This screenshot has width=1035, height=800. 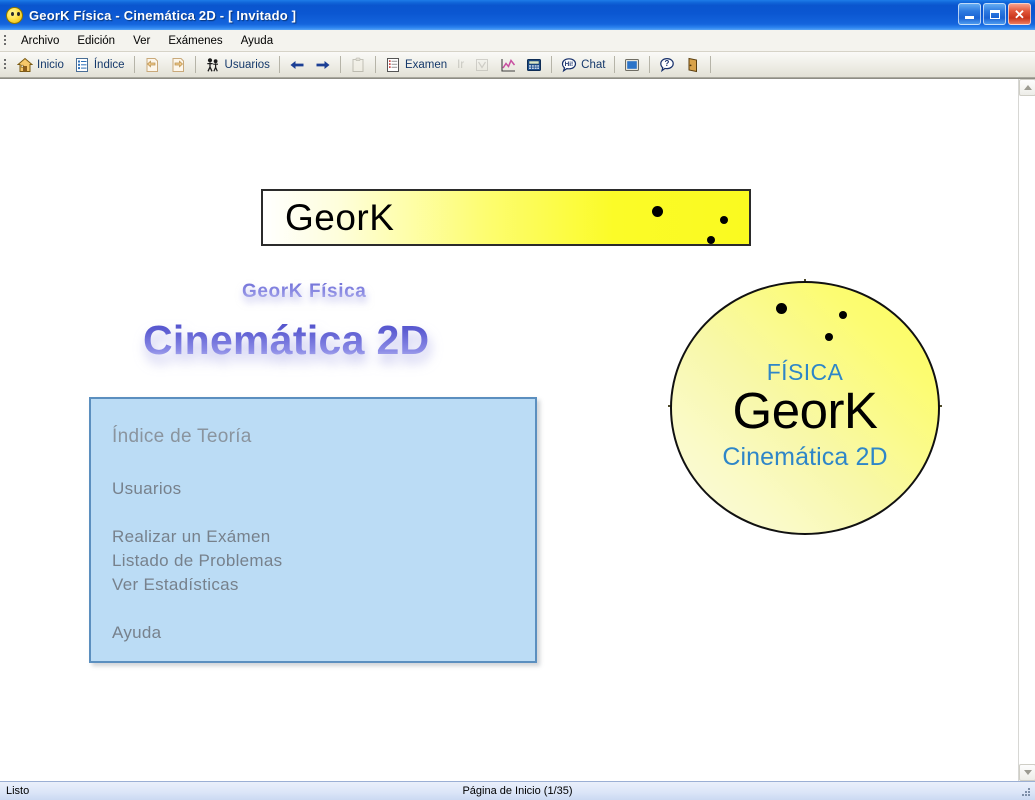 I want to click on help-question-icon: ?, so click(x=667, y=65).